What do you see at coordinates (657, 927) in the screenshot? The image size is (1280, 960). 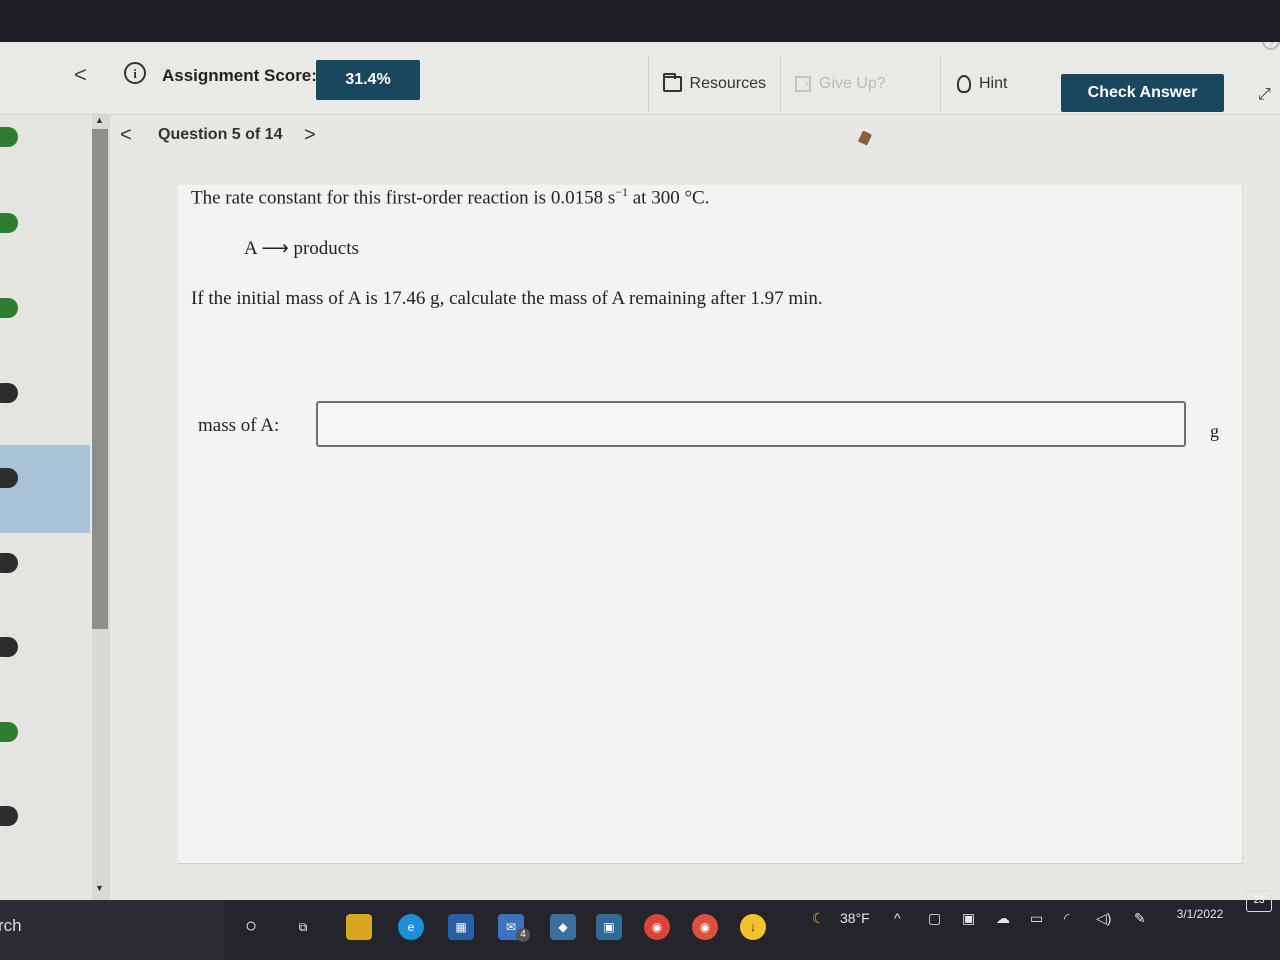 I see `chrome-icon: ◉` at bounding box center [657, 927].